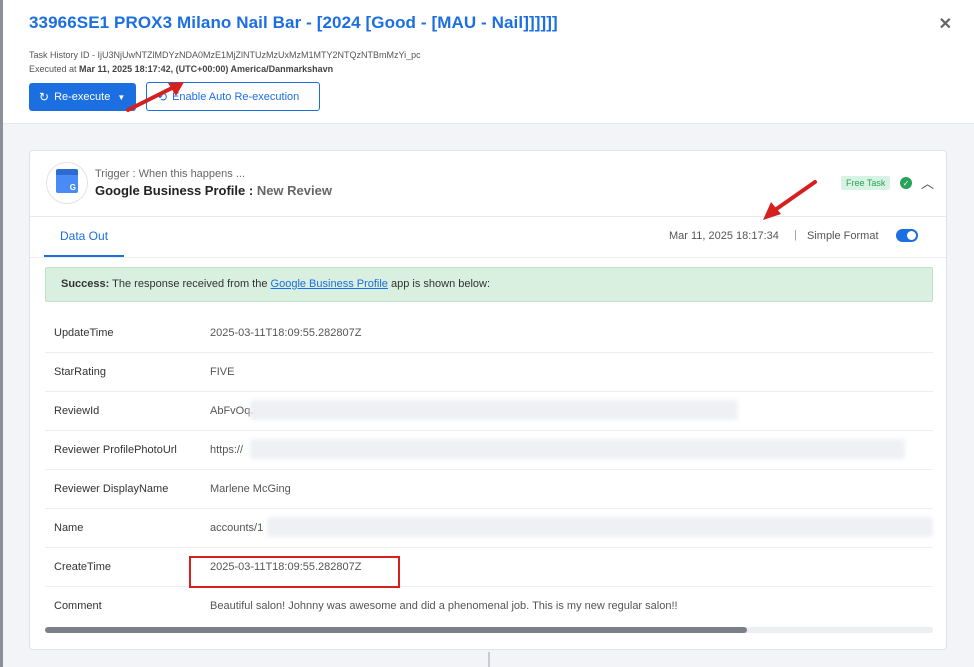  Describe the element at coordinates (162, 96) in the screenshot. I see `auto-refresh-icon: ⟲` at that location.